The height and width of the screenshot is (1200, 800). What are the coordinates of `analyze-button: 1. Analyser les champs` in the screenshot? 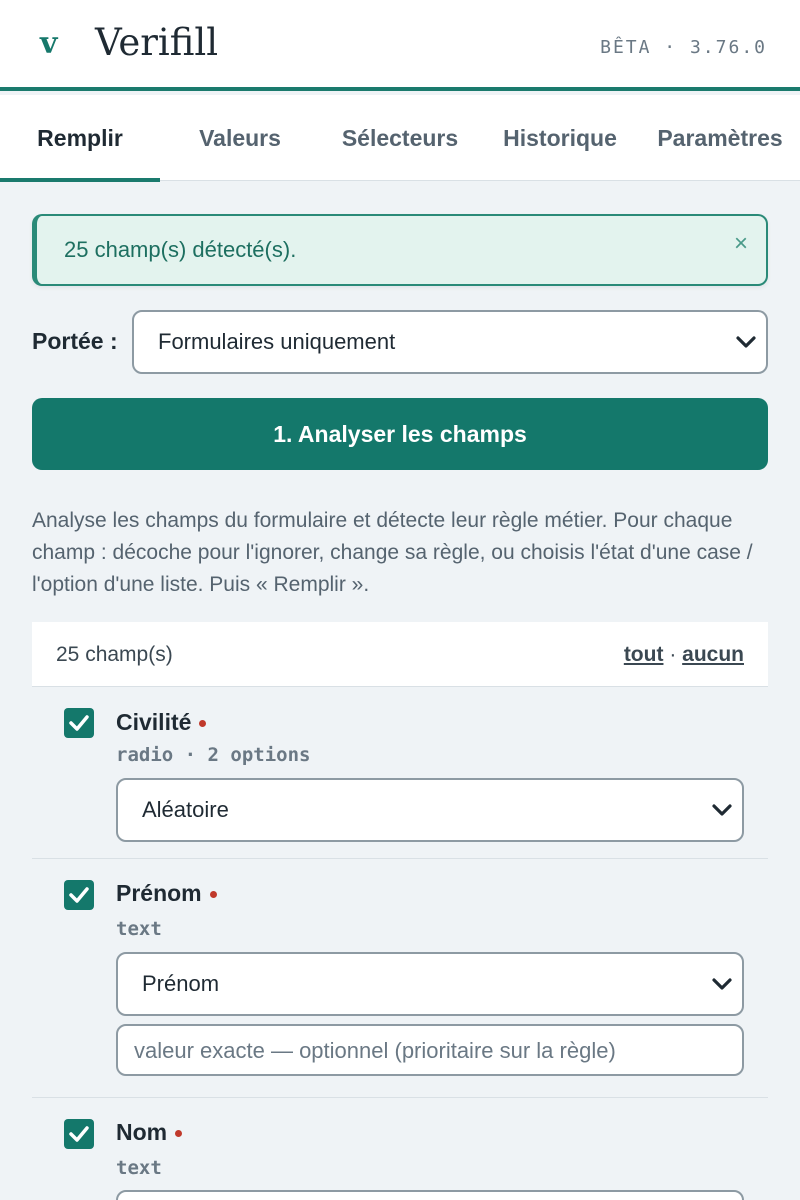 It's located at (400, 434).